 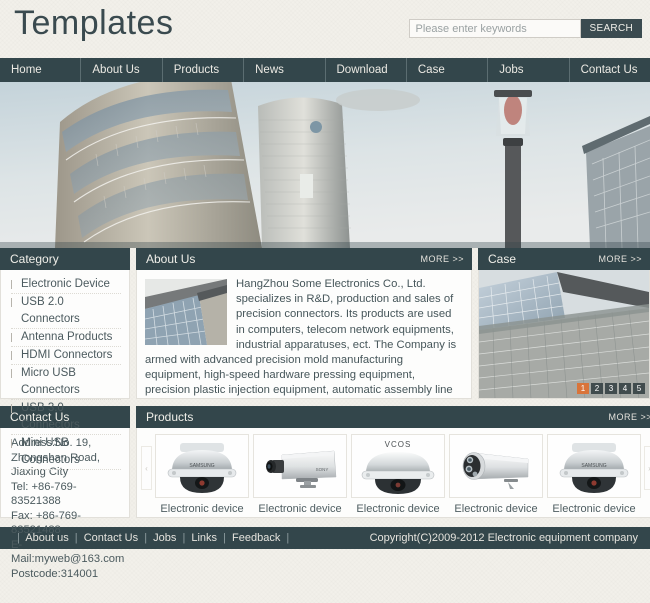 I want to click on footer-link-feedback: Feedback, so click(x=256, y=538).